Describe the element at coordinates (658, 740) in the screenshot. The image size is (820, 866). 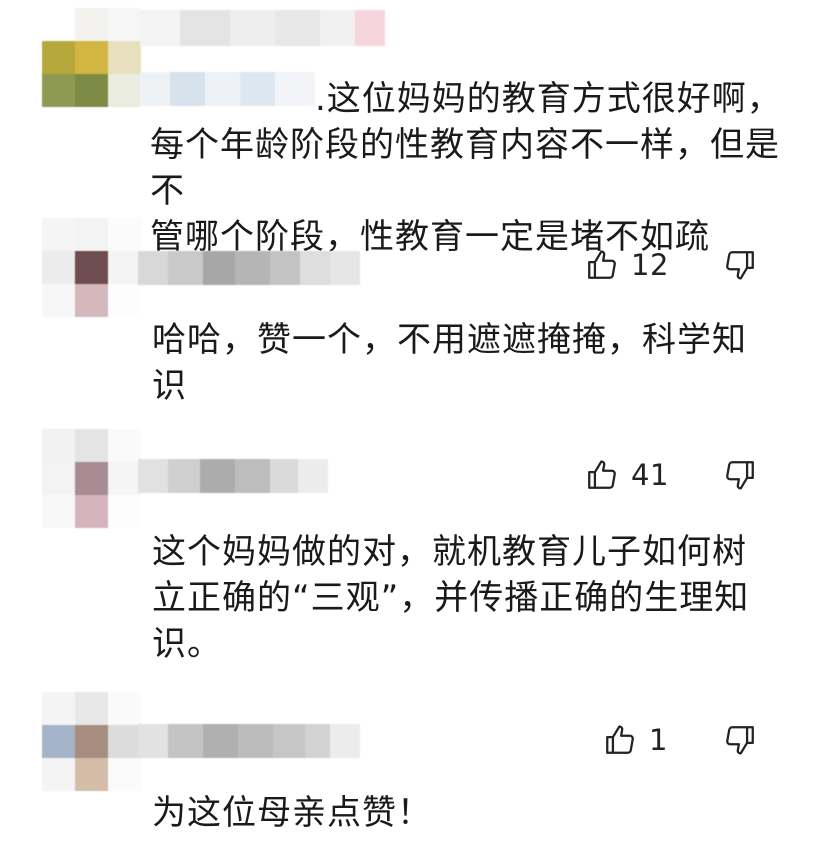
I see `like-count: 1` at that location.